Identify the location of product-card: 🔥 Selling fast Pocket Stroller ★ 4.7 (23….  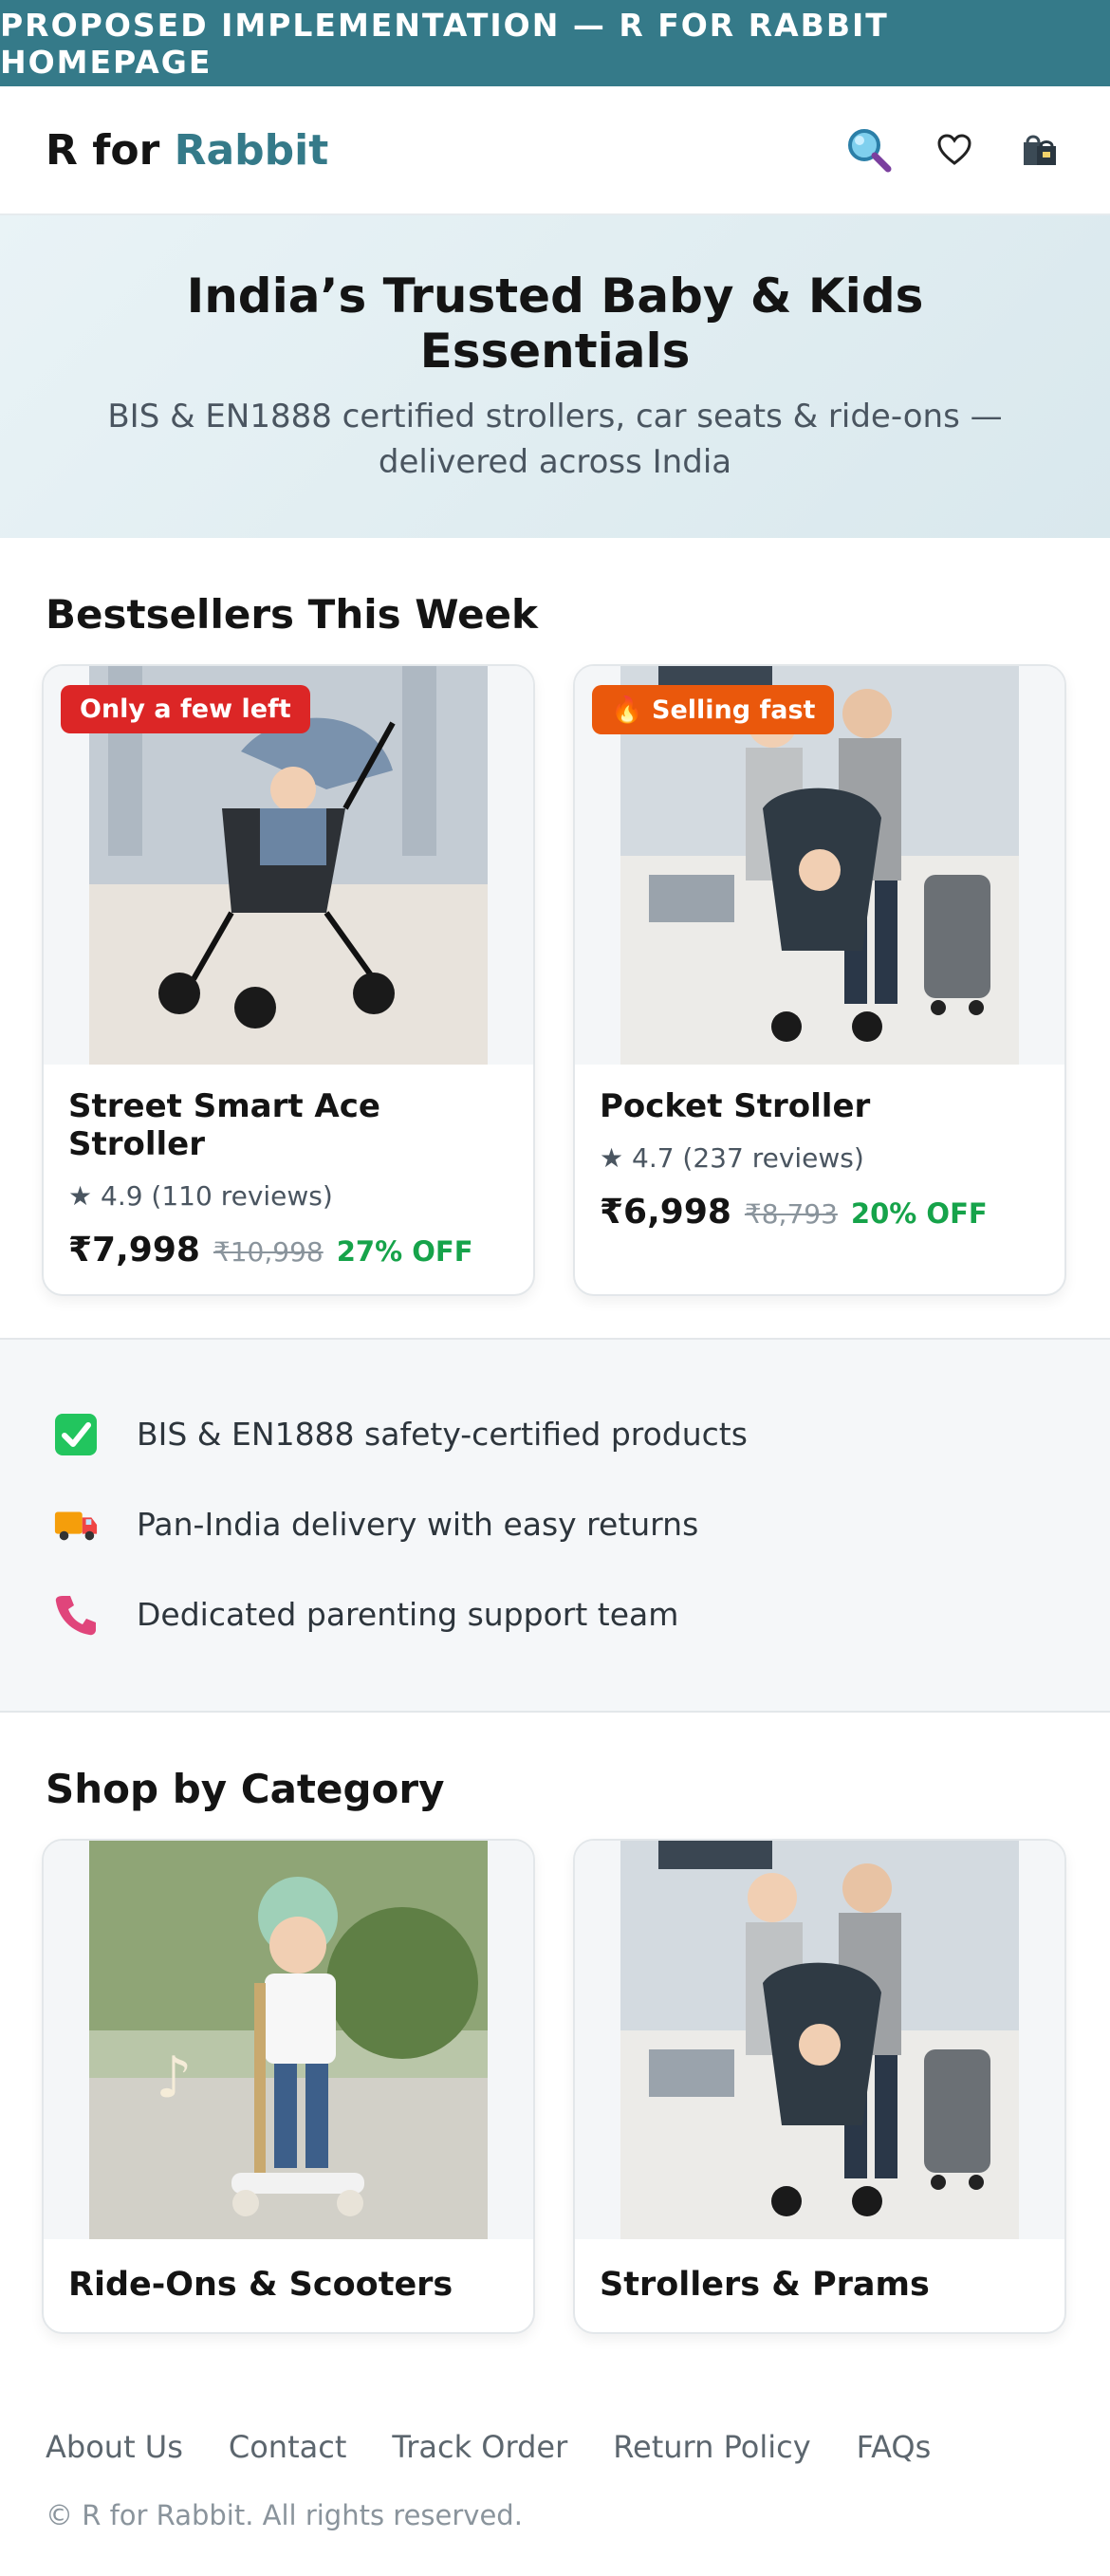
(819, 980).